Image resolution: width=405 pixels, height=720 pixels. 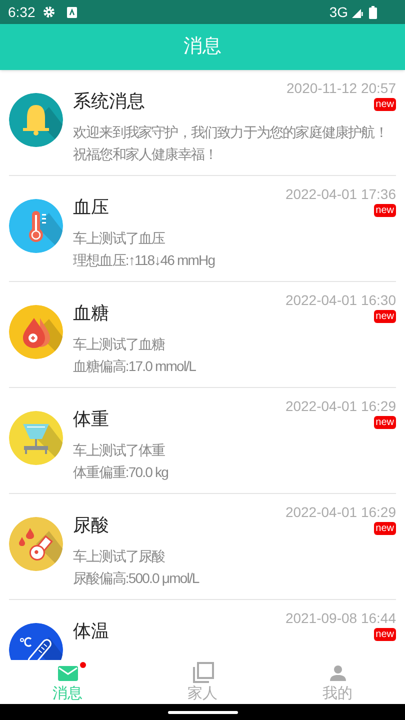 What do you see at coordinates (68, 673) in the screenshot?
I see `mail-icon` at bounding box center [68, 673].